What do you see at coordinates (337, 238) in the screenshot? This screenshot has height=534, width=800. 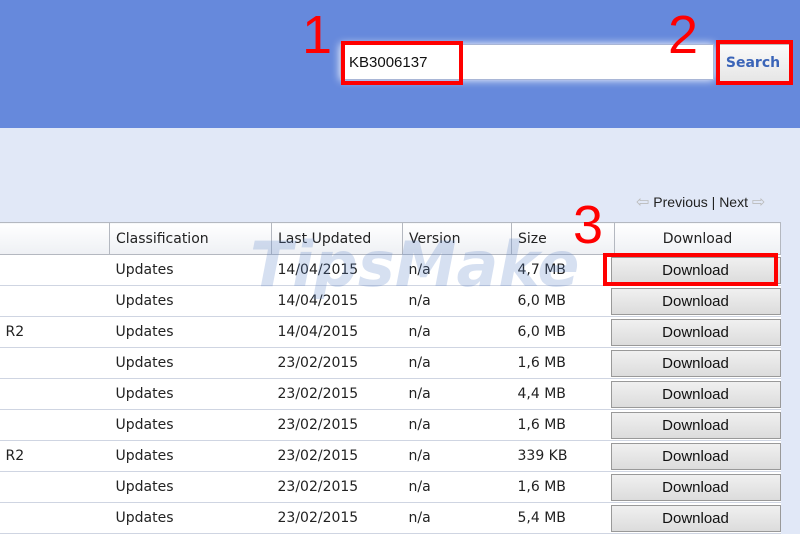 I see `column-header-last-updated: Last Updated` at bounding box center [337, 238].